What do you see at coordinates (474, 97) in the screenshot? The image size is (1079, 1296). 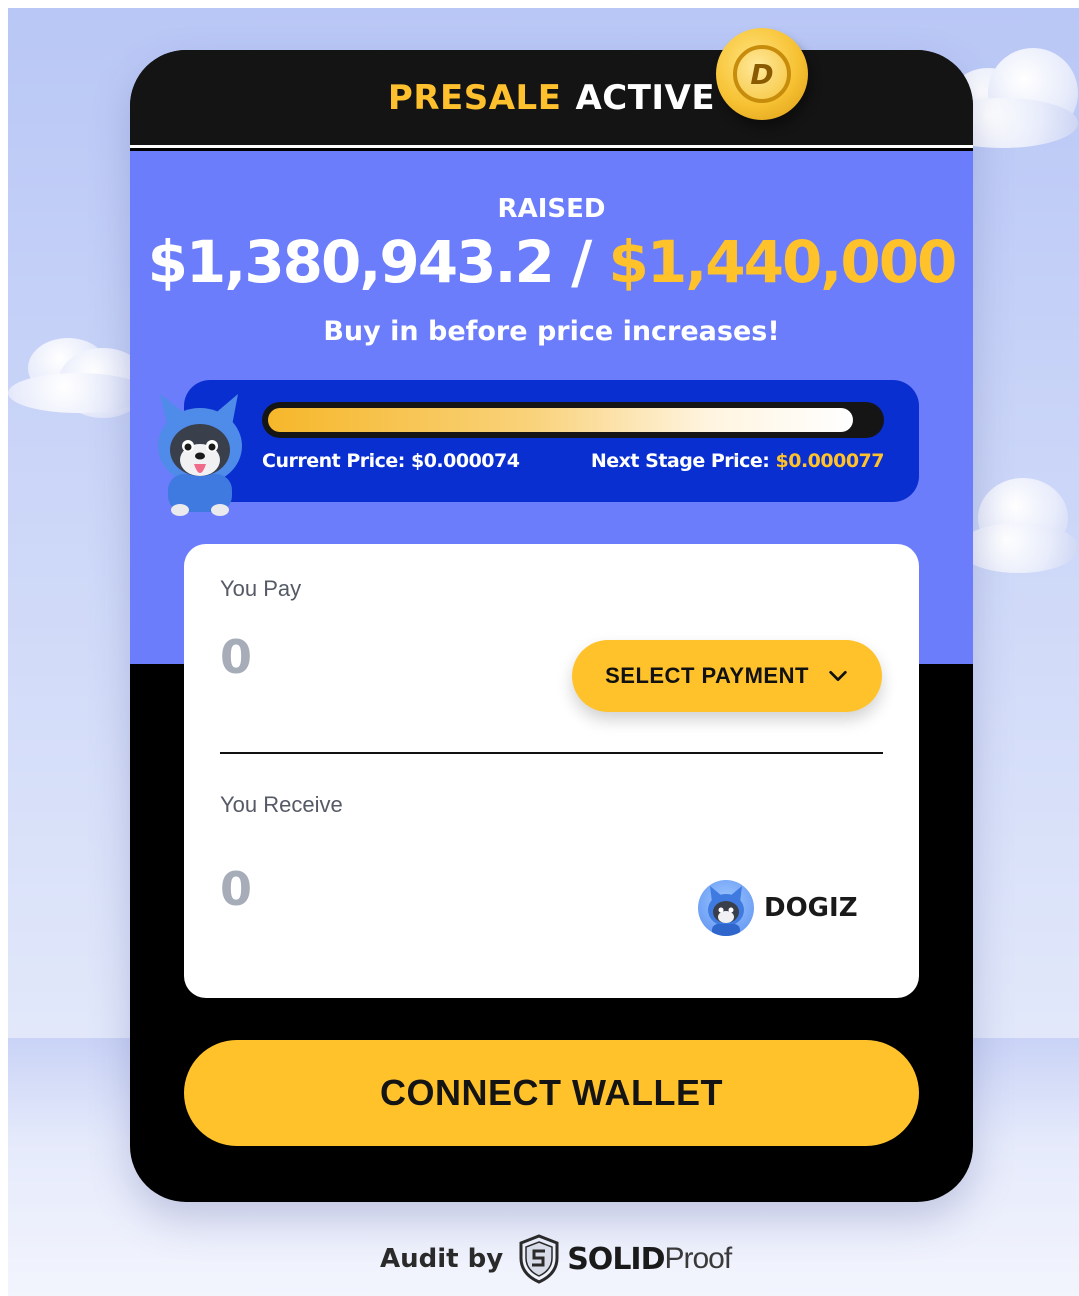 I see `header-title-presale: PRESALE` at bounding box center [474, 97].